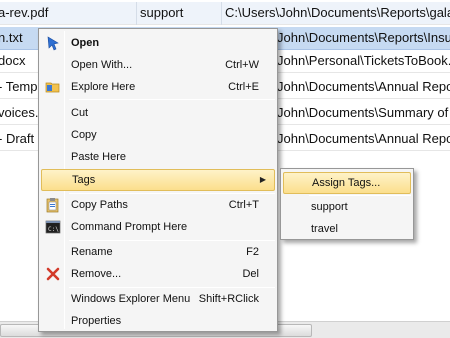  I want to click on menu-item-label: Explore Here, so click(103, 87).